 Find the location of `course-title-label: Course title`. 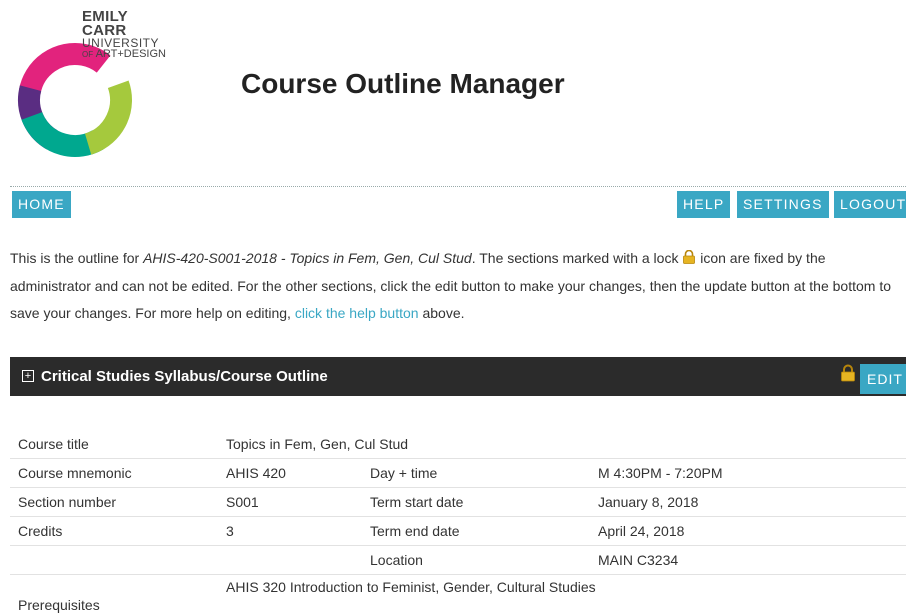

course-title-label: Course title is located at coordinates (114, 444).